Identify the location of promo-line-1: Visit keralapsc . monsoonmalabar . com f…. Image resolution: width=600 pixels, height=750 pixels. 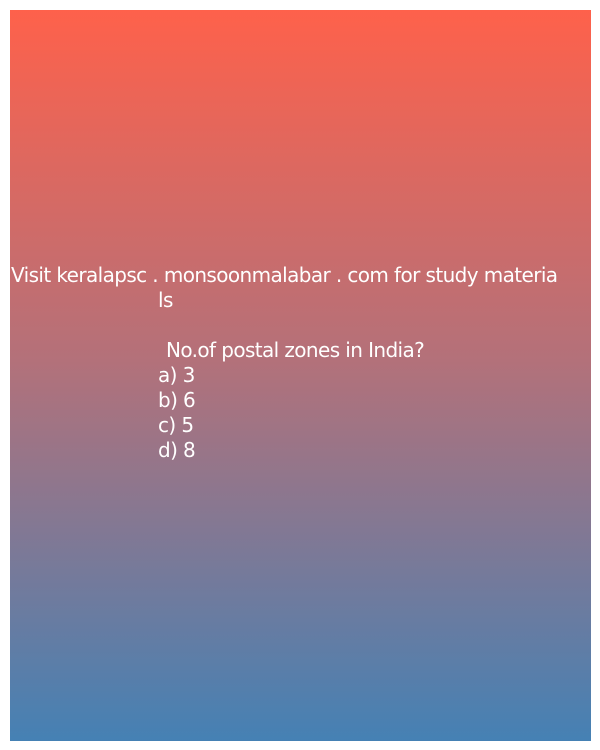
(284, 275).